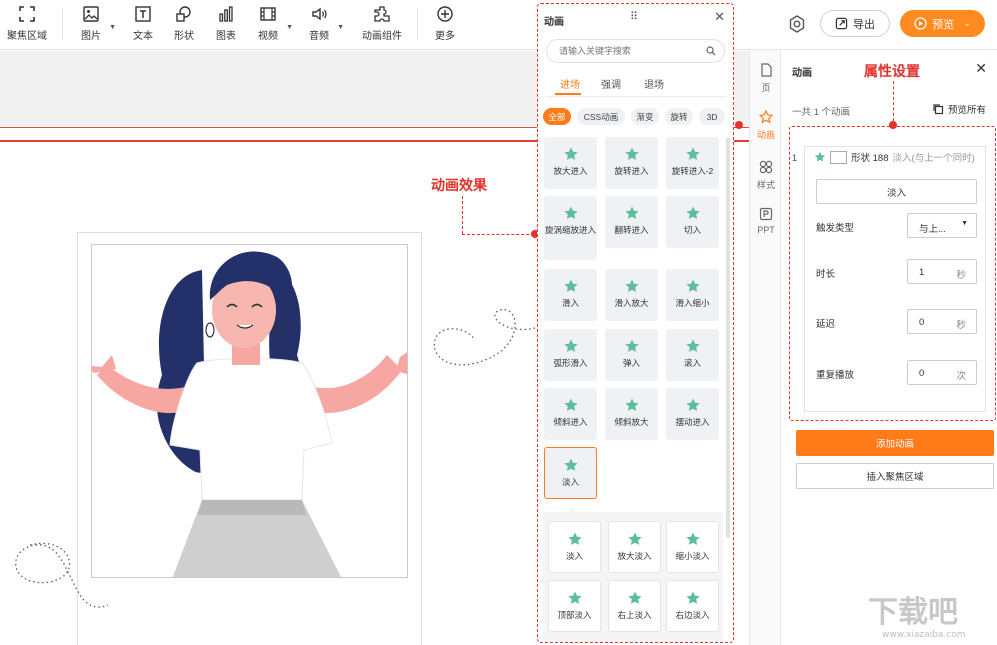  What do you see at coordinates (654, 83) in the screenshot?
I see `tab-exit: 退场` at bounding box center [654, 83].